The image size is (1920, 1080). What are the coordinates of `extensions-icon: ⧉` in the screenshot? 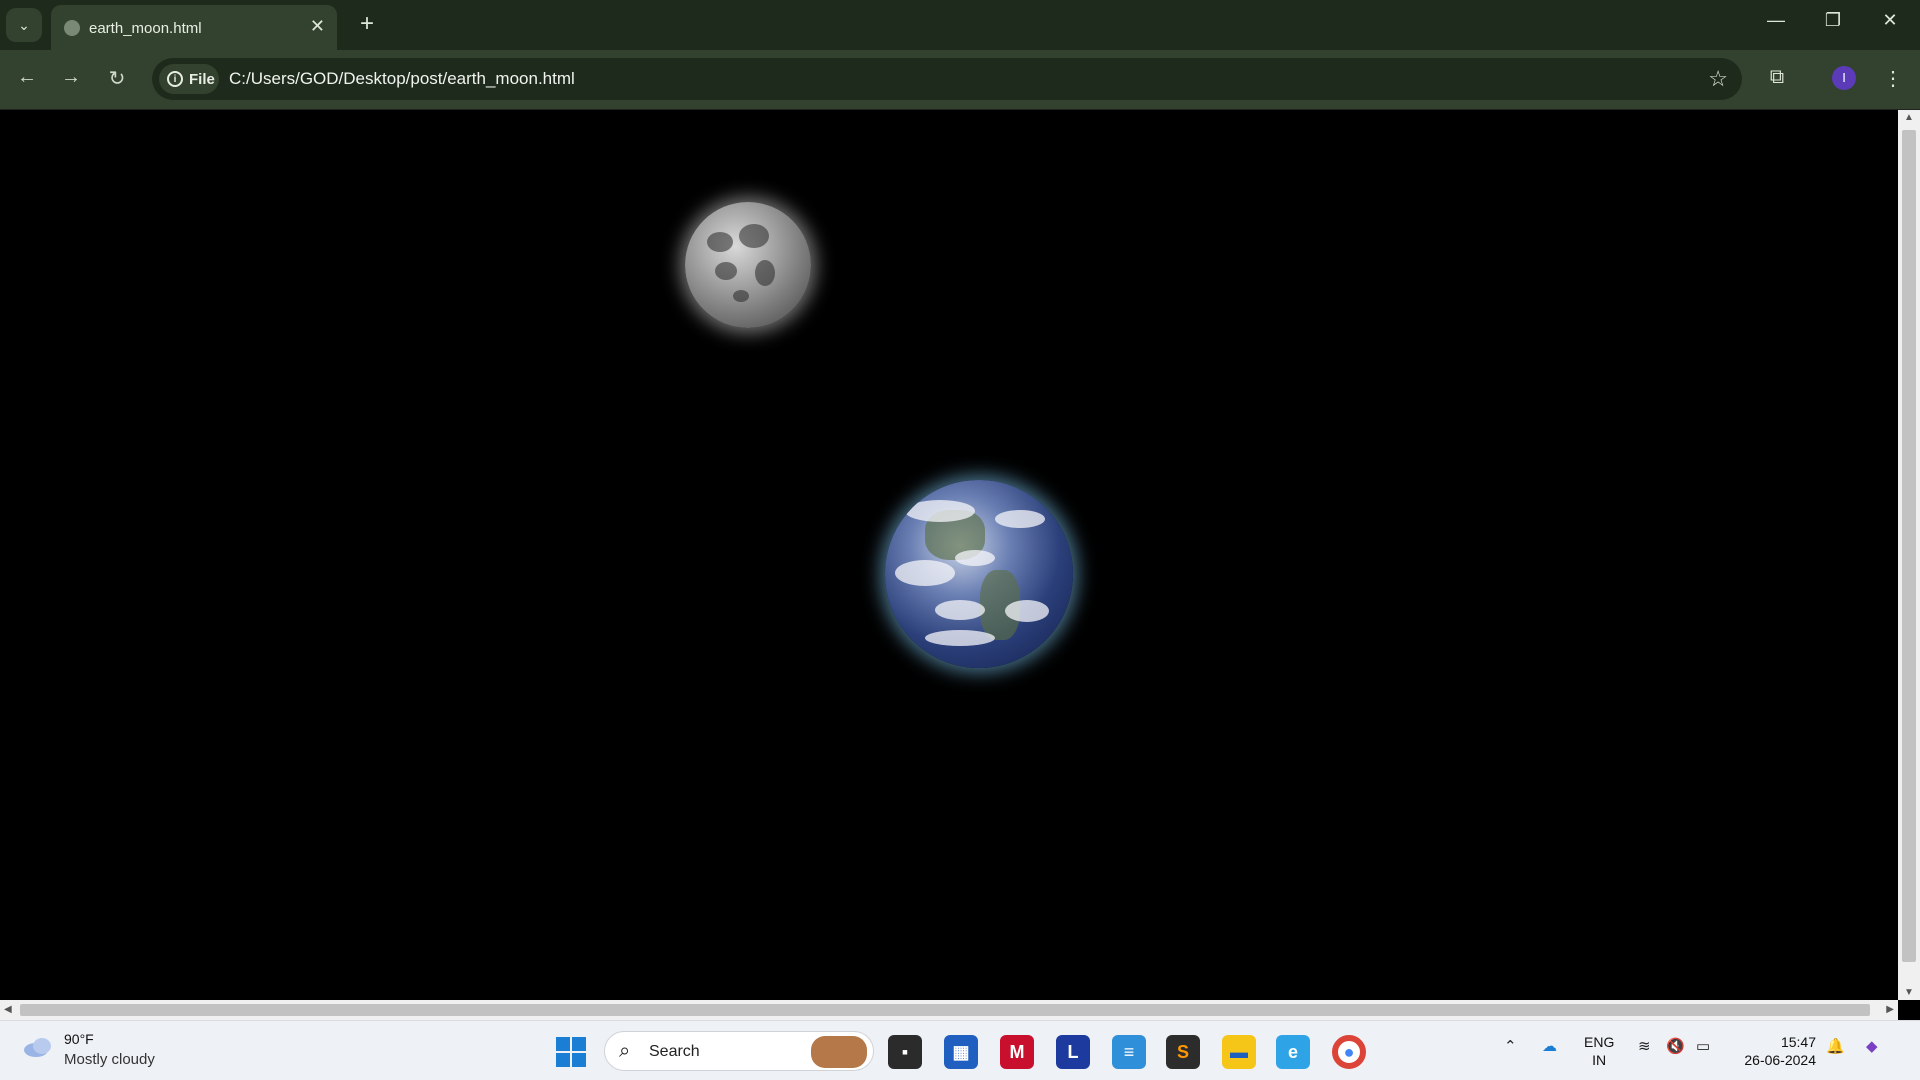 It's located at (1777, 77).